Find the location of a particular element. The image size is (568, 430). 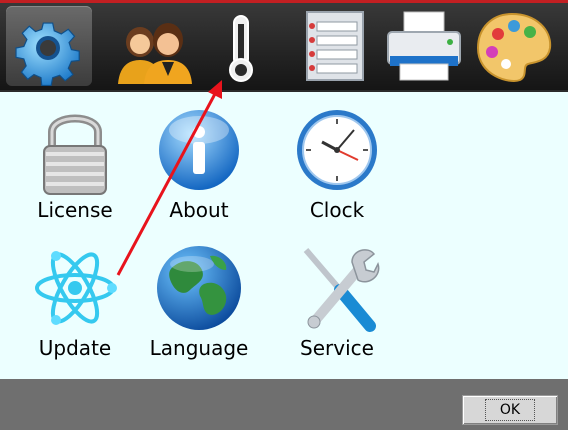

tab-settings is located at coordinates (49, 46).